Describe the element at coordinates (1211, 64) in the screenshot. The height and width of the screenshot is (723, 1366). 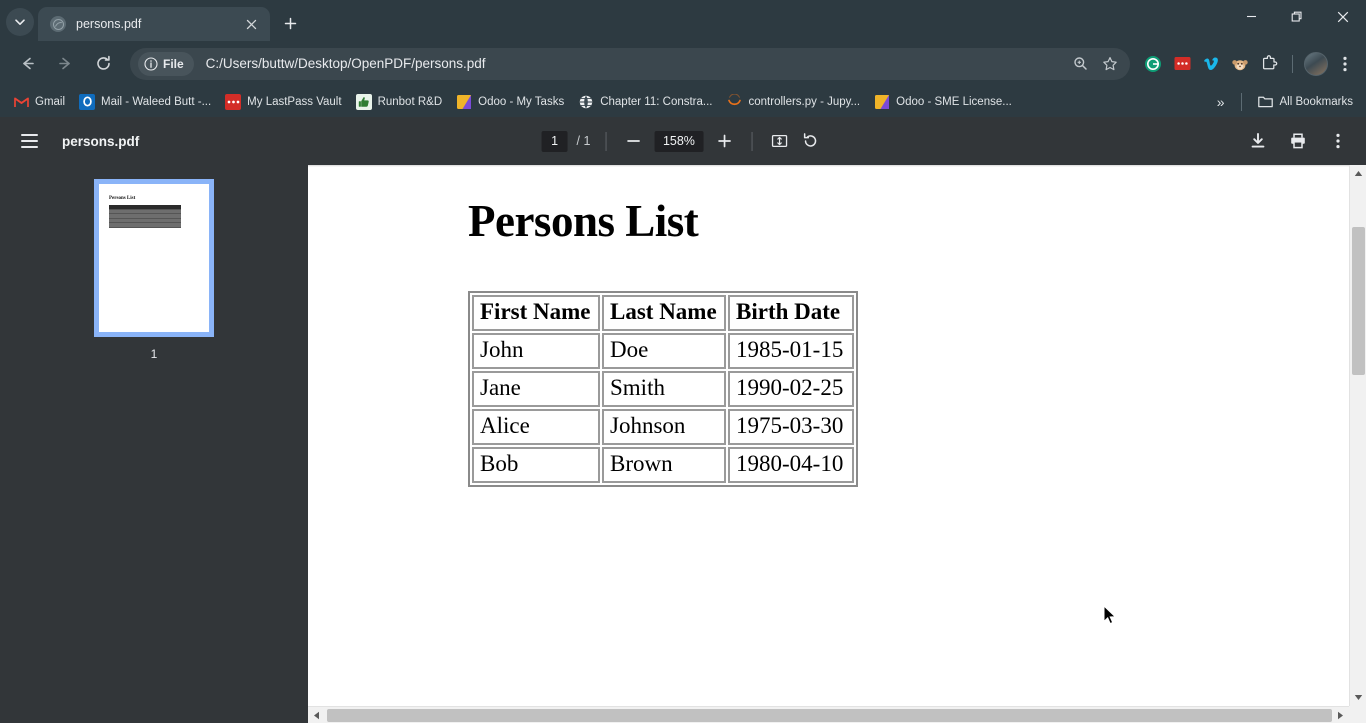
I see `vimeo-extension-icon` at that location.